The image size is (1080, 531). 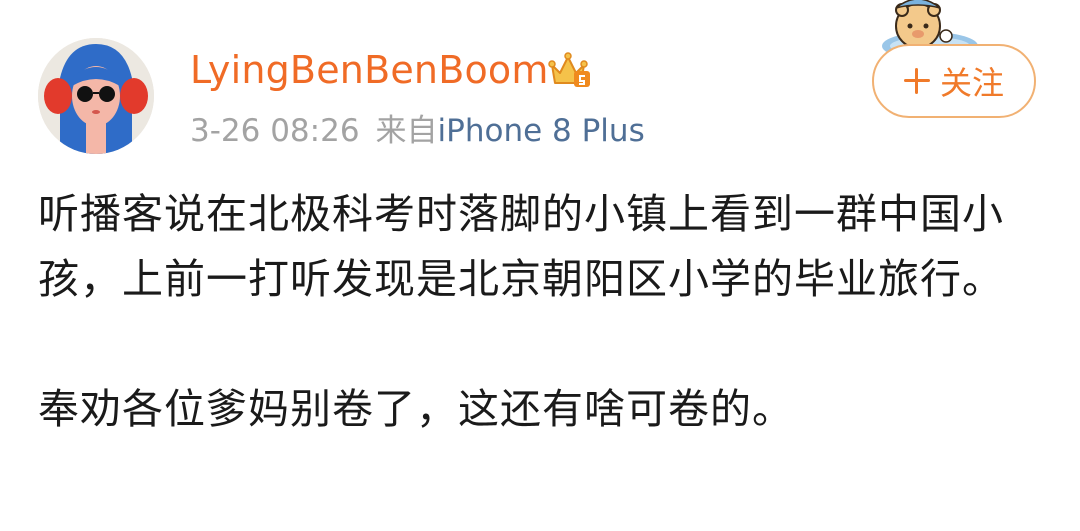 I want to click on avatar, so click(x=96, y=96).